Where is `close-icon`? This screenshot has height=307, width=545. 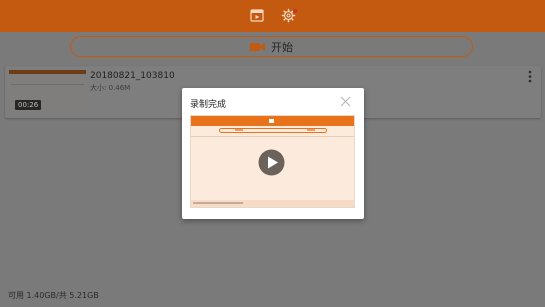
close-icon is located at coordinates (345, 101).